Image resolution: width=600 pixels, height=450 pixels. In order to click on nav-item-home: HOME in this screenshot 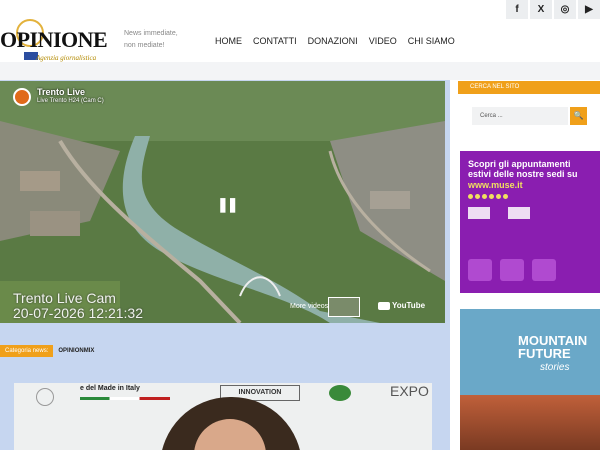, I will do `click(228, 41)`.